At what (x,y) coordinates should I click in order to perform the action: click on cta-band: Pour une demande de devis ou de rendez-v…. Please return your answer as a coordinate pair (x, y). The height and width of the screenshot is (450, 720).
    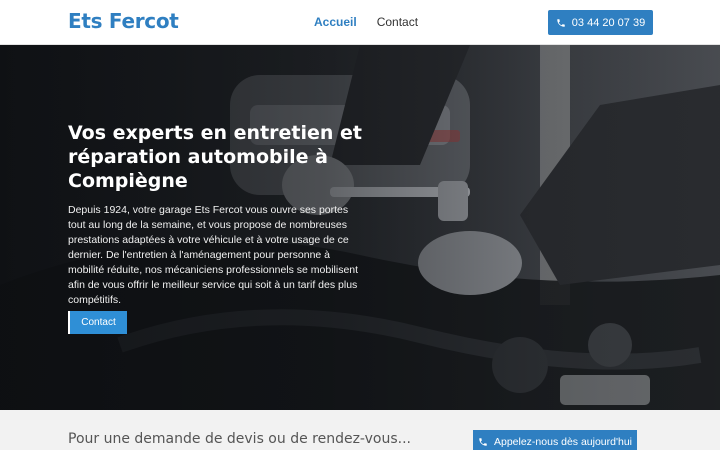
    Looking at the image, I should click on (360, 430).